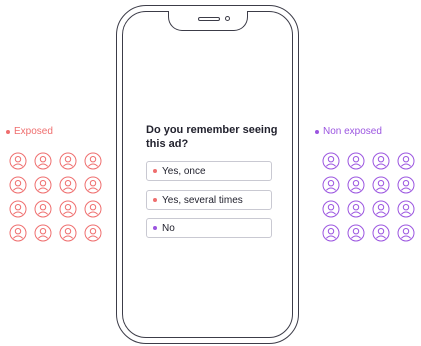  Describe the element at coordinates (202, 200) in the screenshot. I see `option-label: Yes, several times` at that location.